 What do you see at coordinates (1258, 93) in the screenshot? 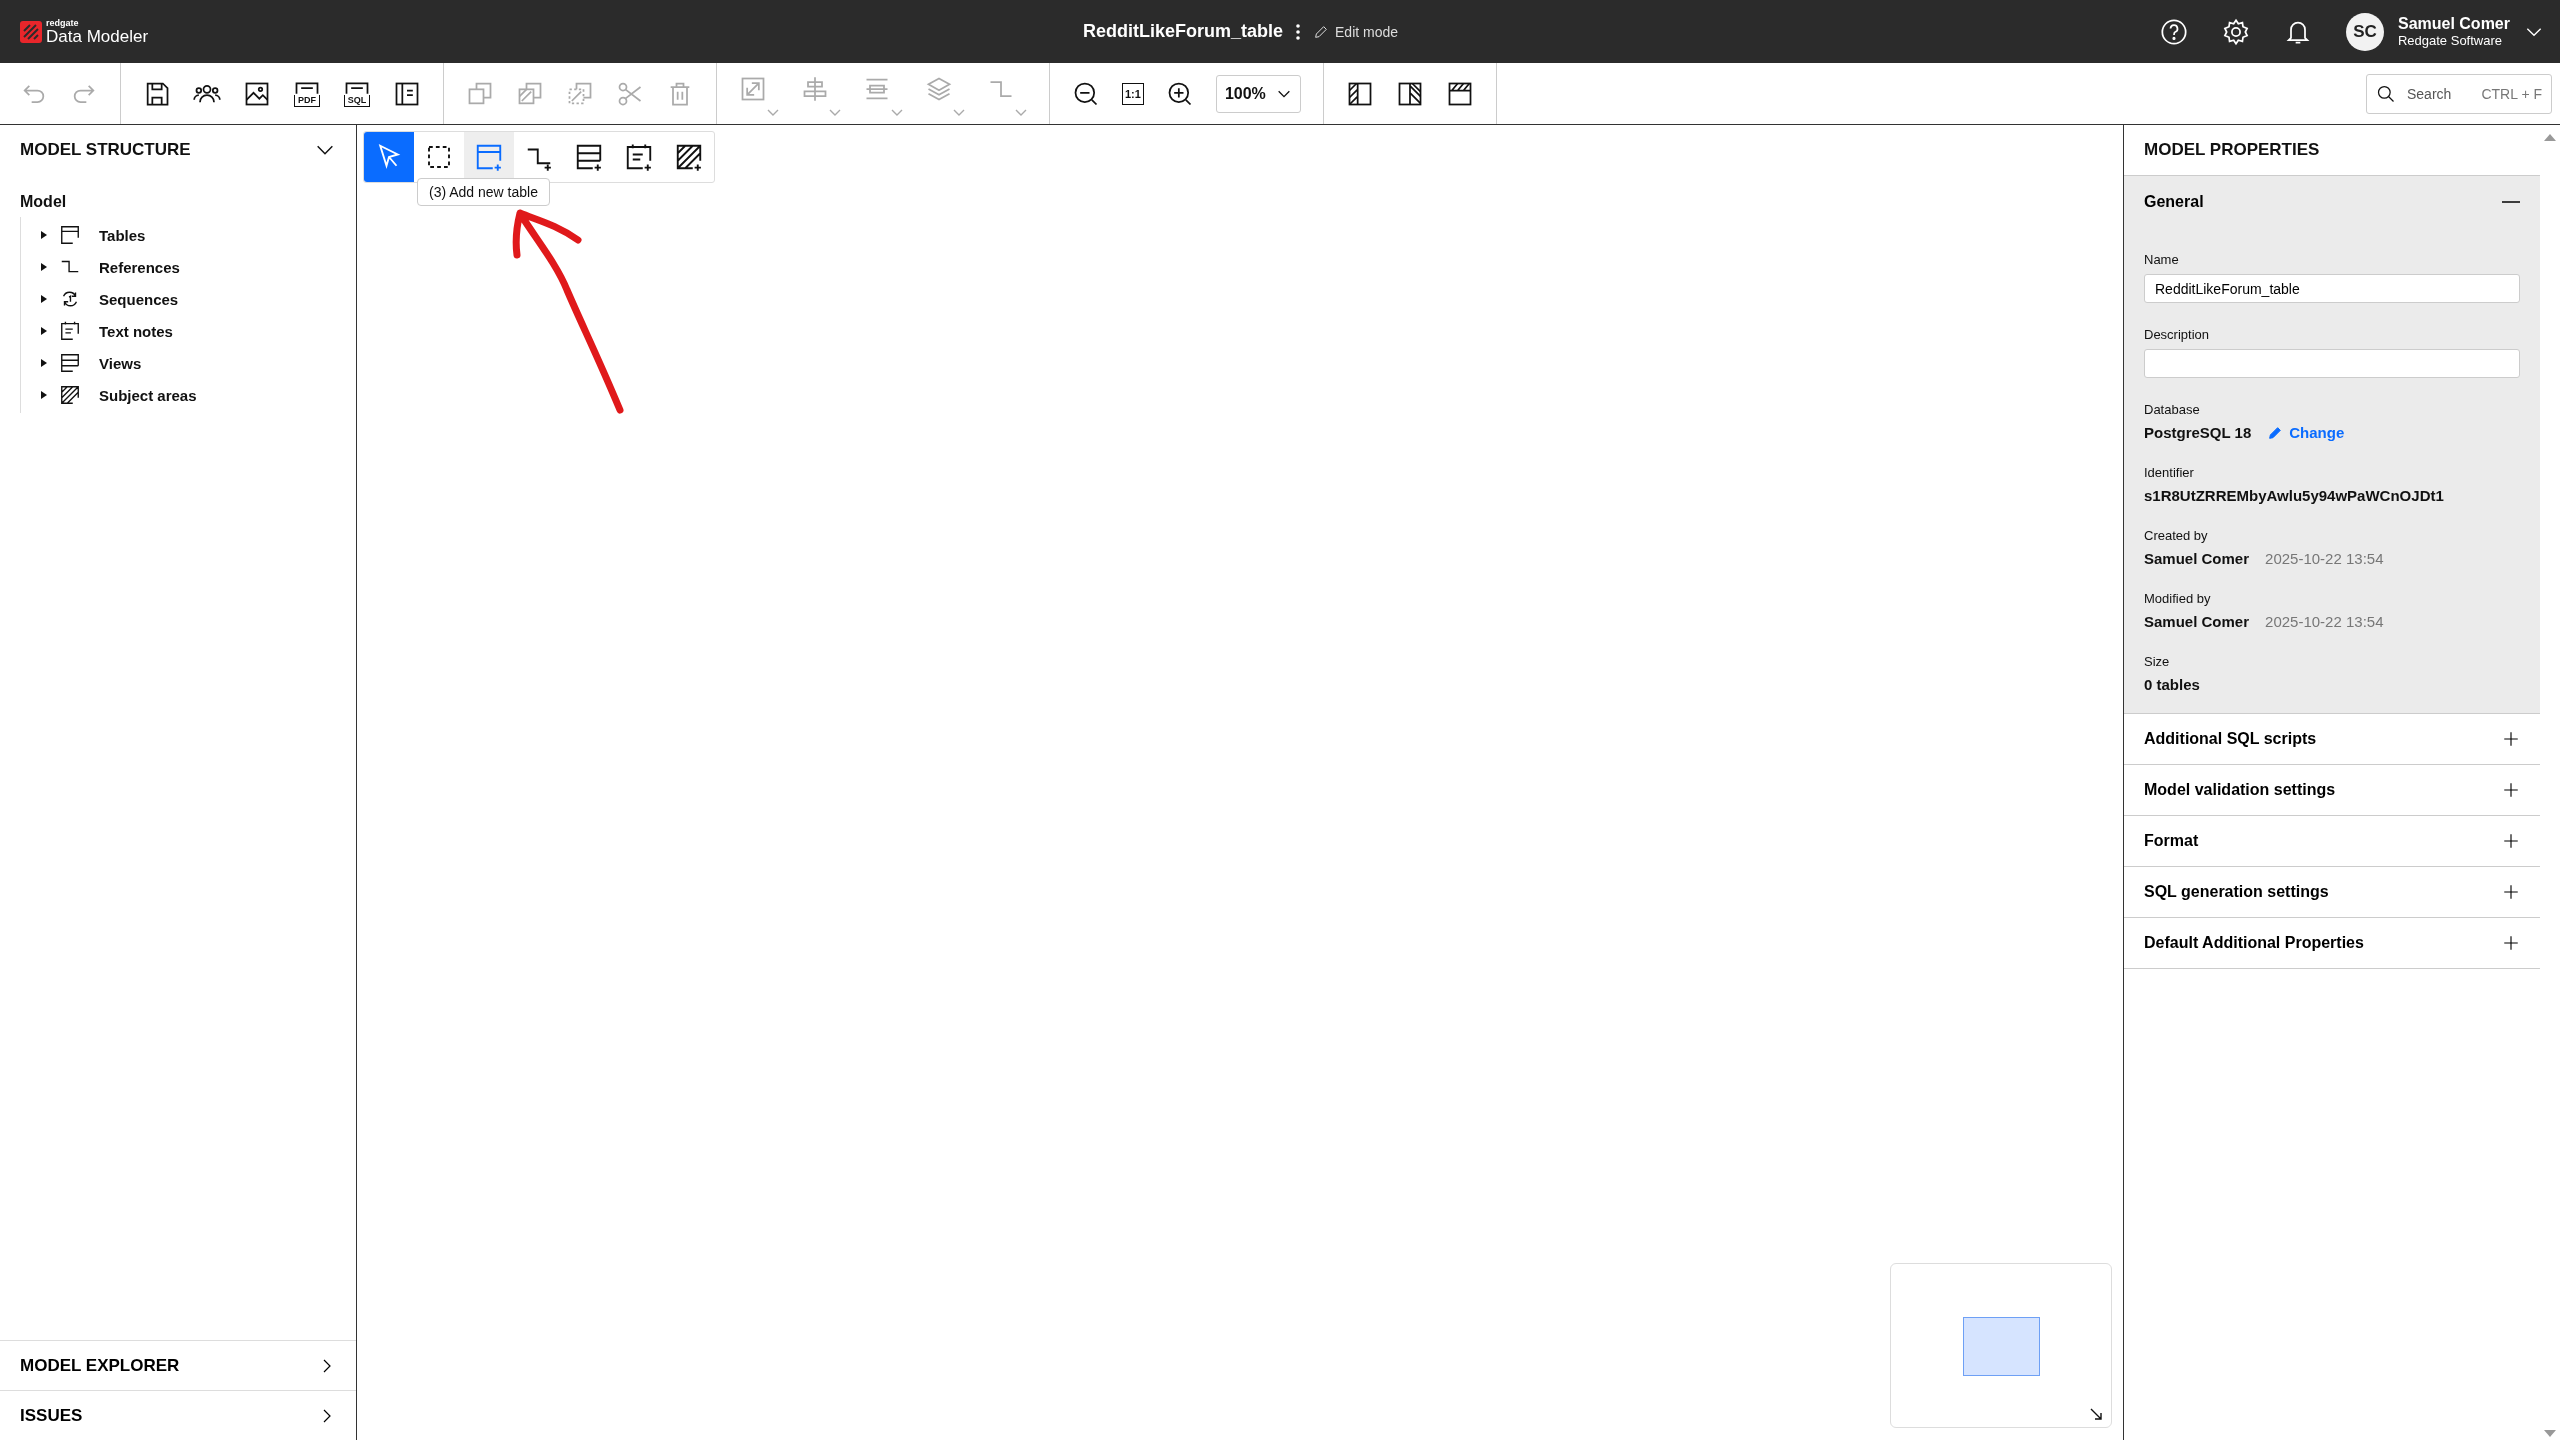
I see `zoom-select: 100%` at bounding box center [1258, 93].